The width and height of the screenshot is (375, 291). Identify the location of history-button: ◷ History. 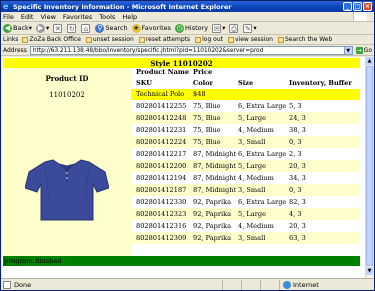
(191, 28).